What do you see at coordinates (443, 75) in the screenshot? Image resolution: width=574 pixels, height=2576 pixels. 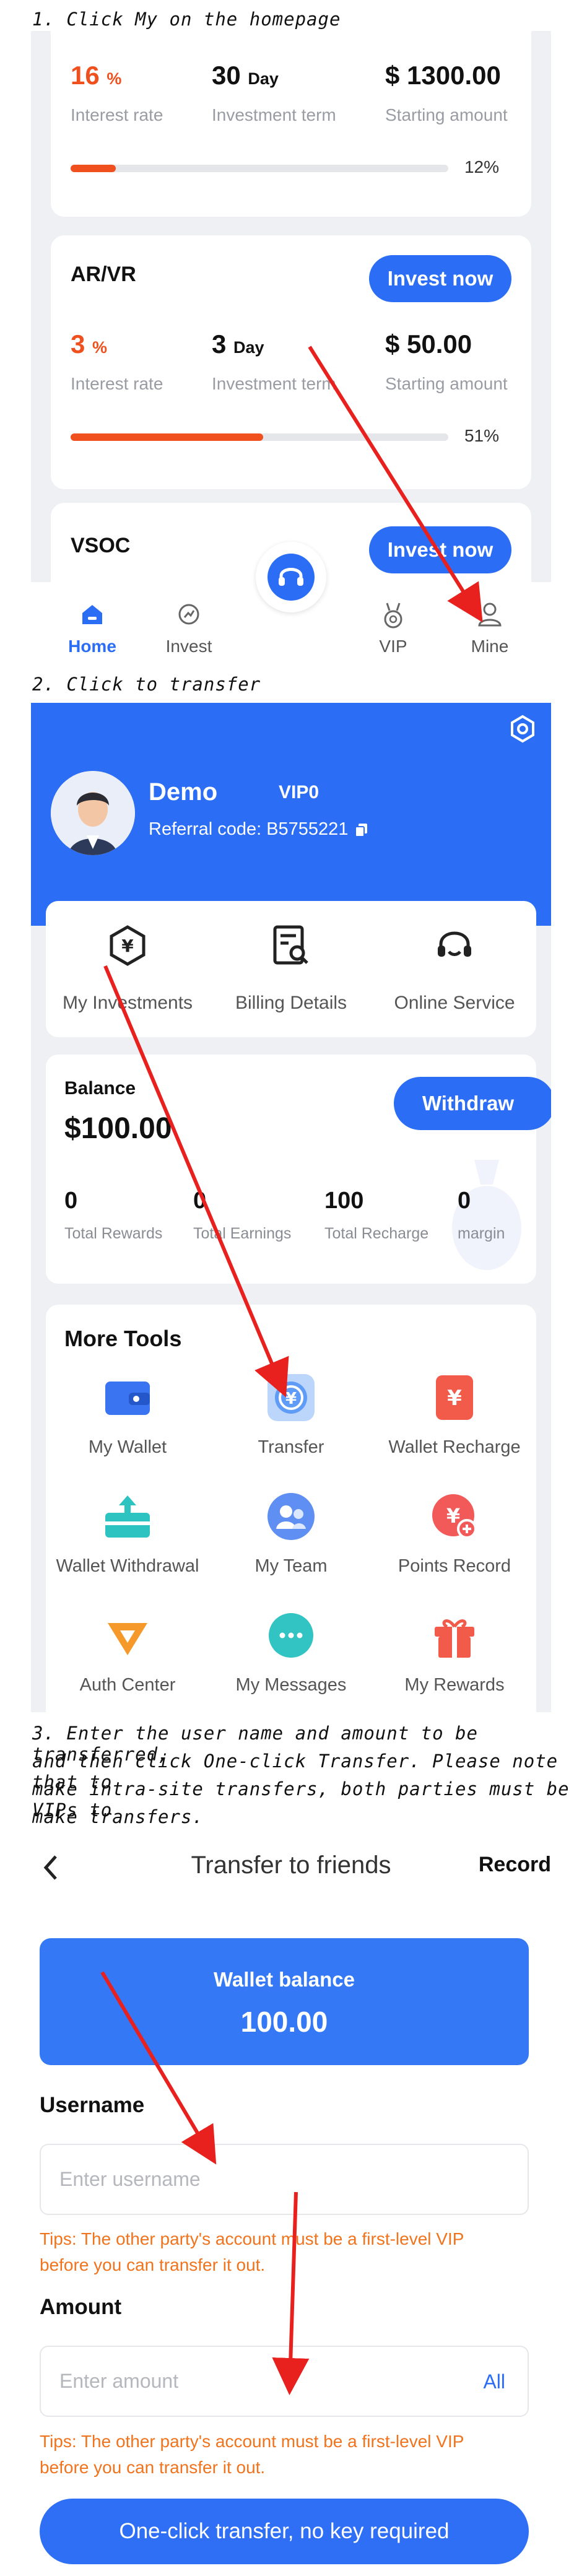 I see `starting-amount-value: $ 1300.00` at bounding box center [443, 75].